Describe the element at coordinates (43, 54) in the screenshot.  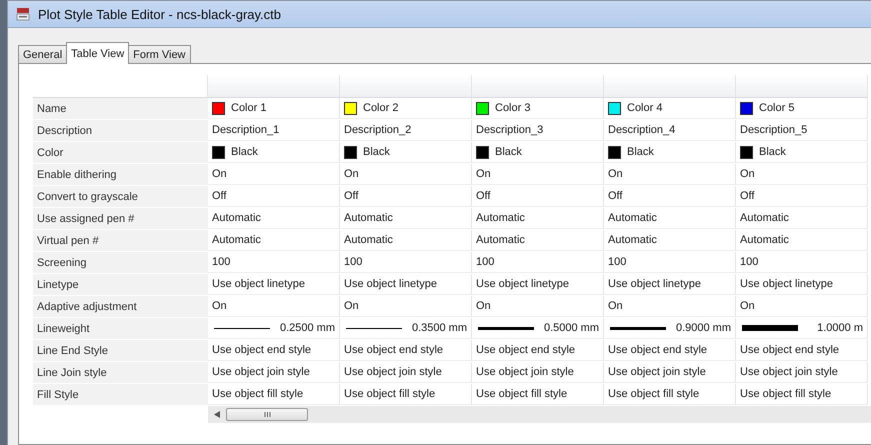
I see `tab: General` at that location.